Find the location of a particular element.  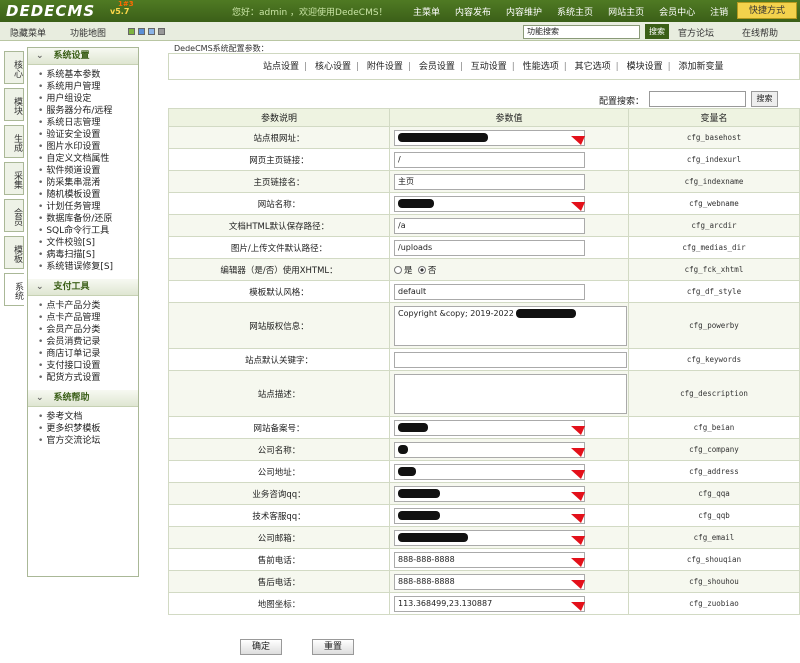

section-header-system-settings: ⌄ 系统设置 is located at coordinates (83, 56).